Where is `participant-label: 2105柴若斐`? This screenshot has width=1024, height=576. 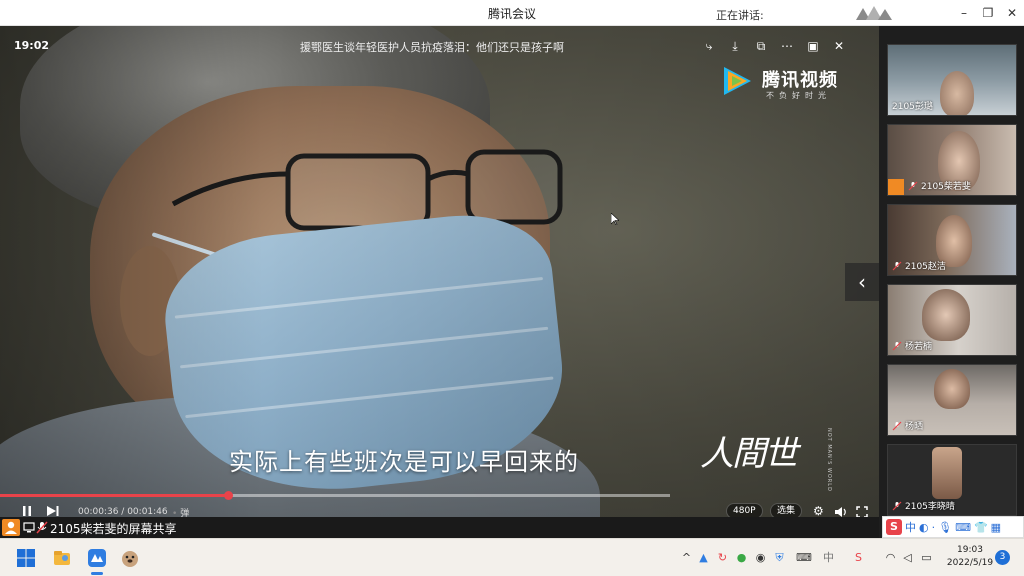 participant-label: 2105柴若斐 is located at coordinates (939, 185).